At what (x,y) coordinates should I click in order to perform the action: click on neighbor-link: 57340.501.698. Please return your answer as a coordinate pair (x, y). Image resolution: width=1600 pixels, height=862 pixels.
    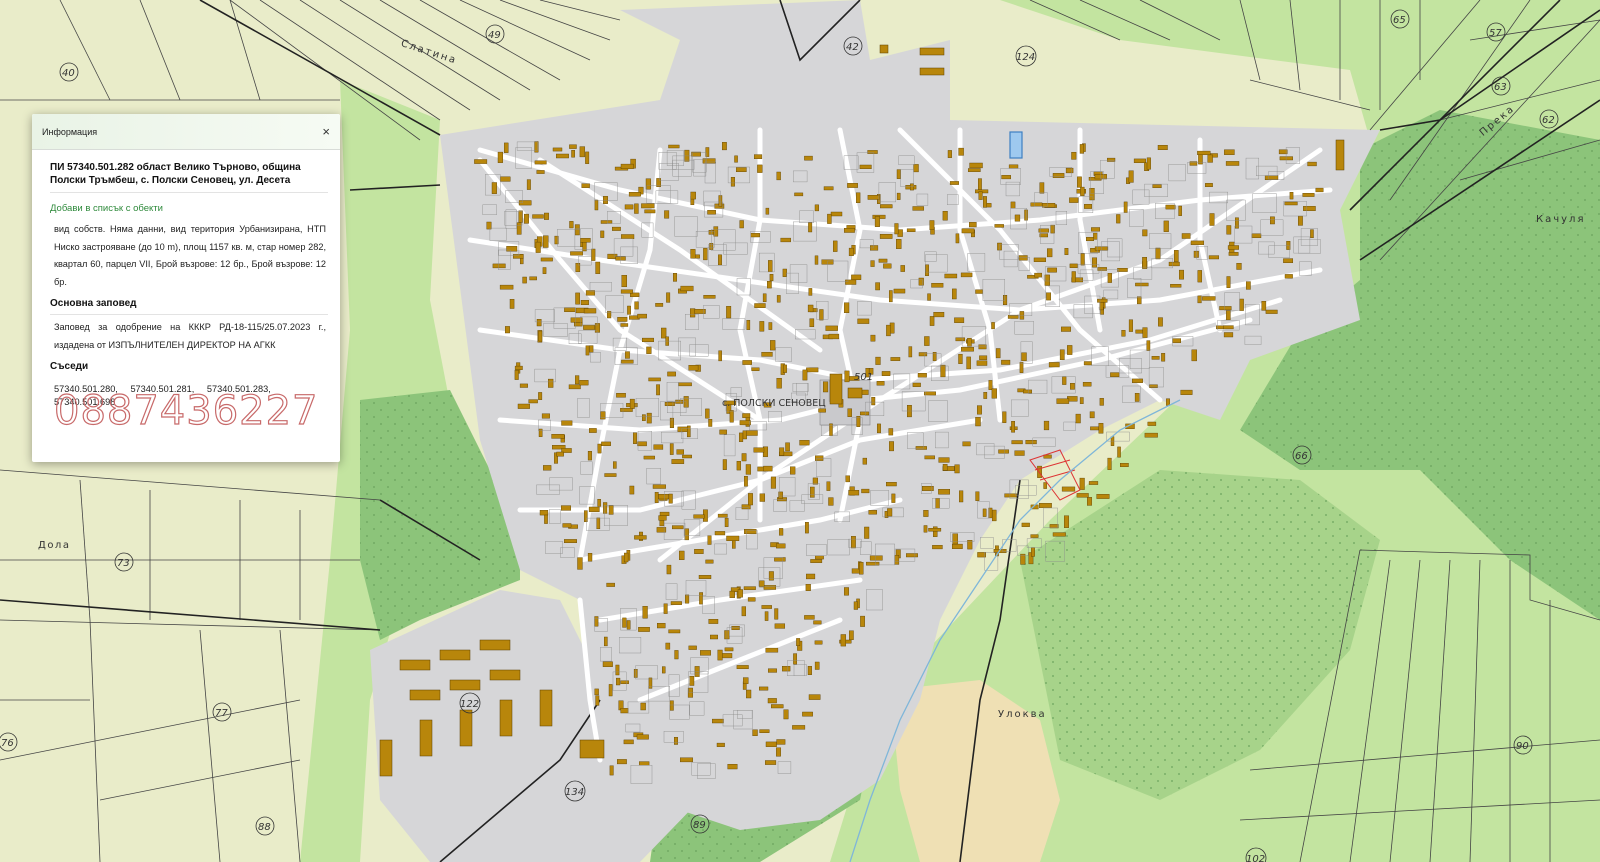
    Looking at the image, I should click on (84, 402).